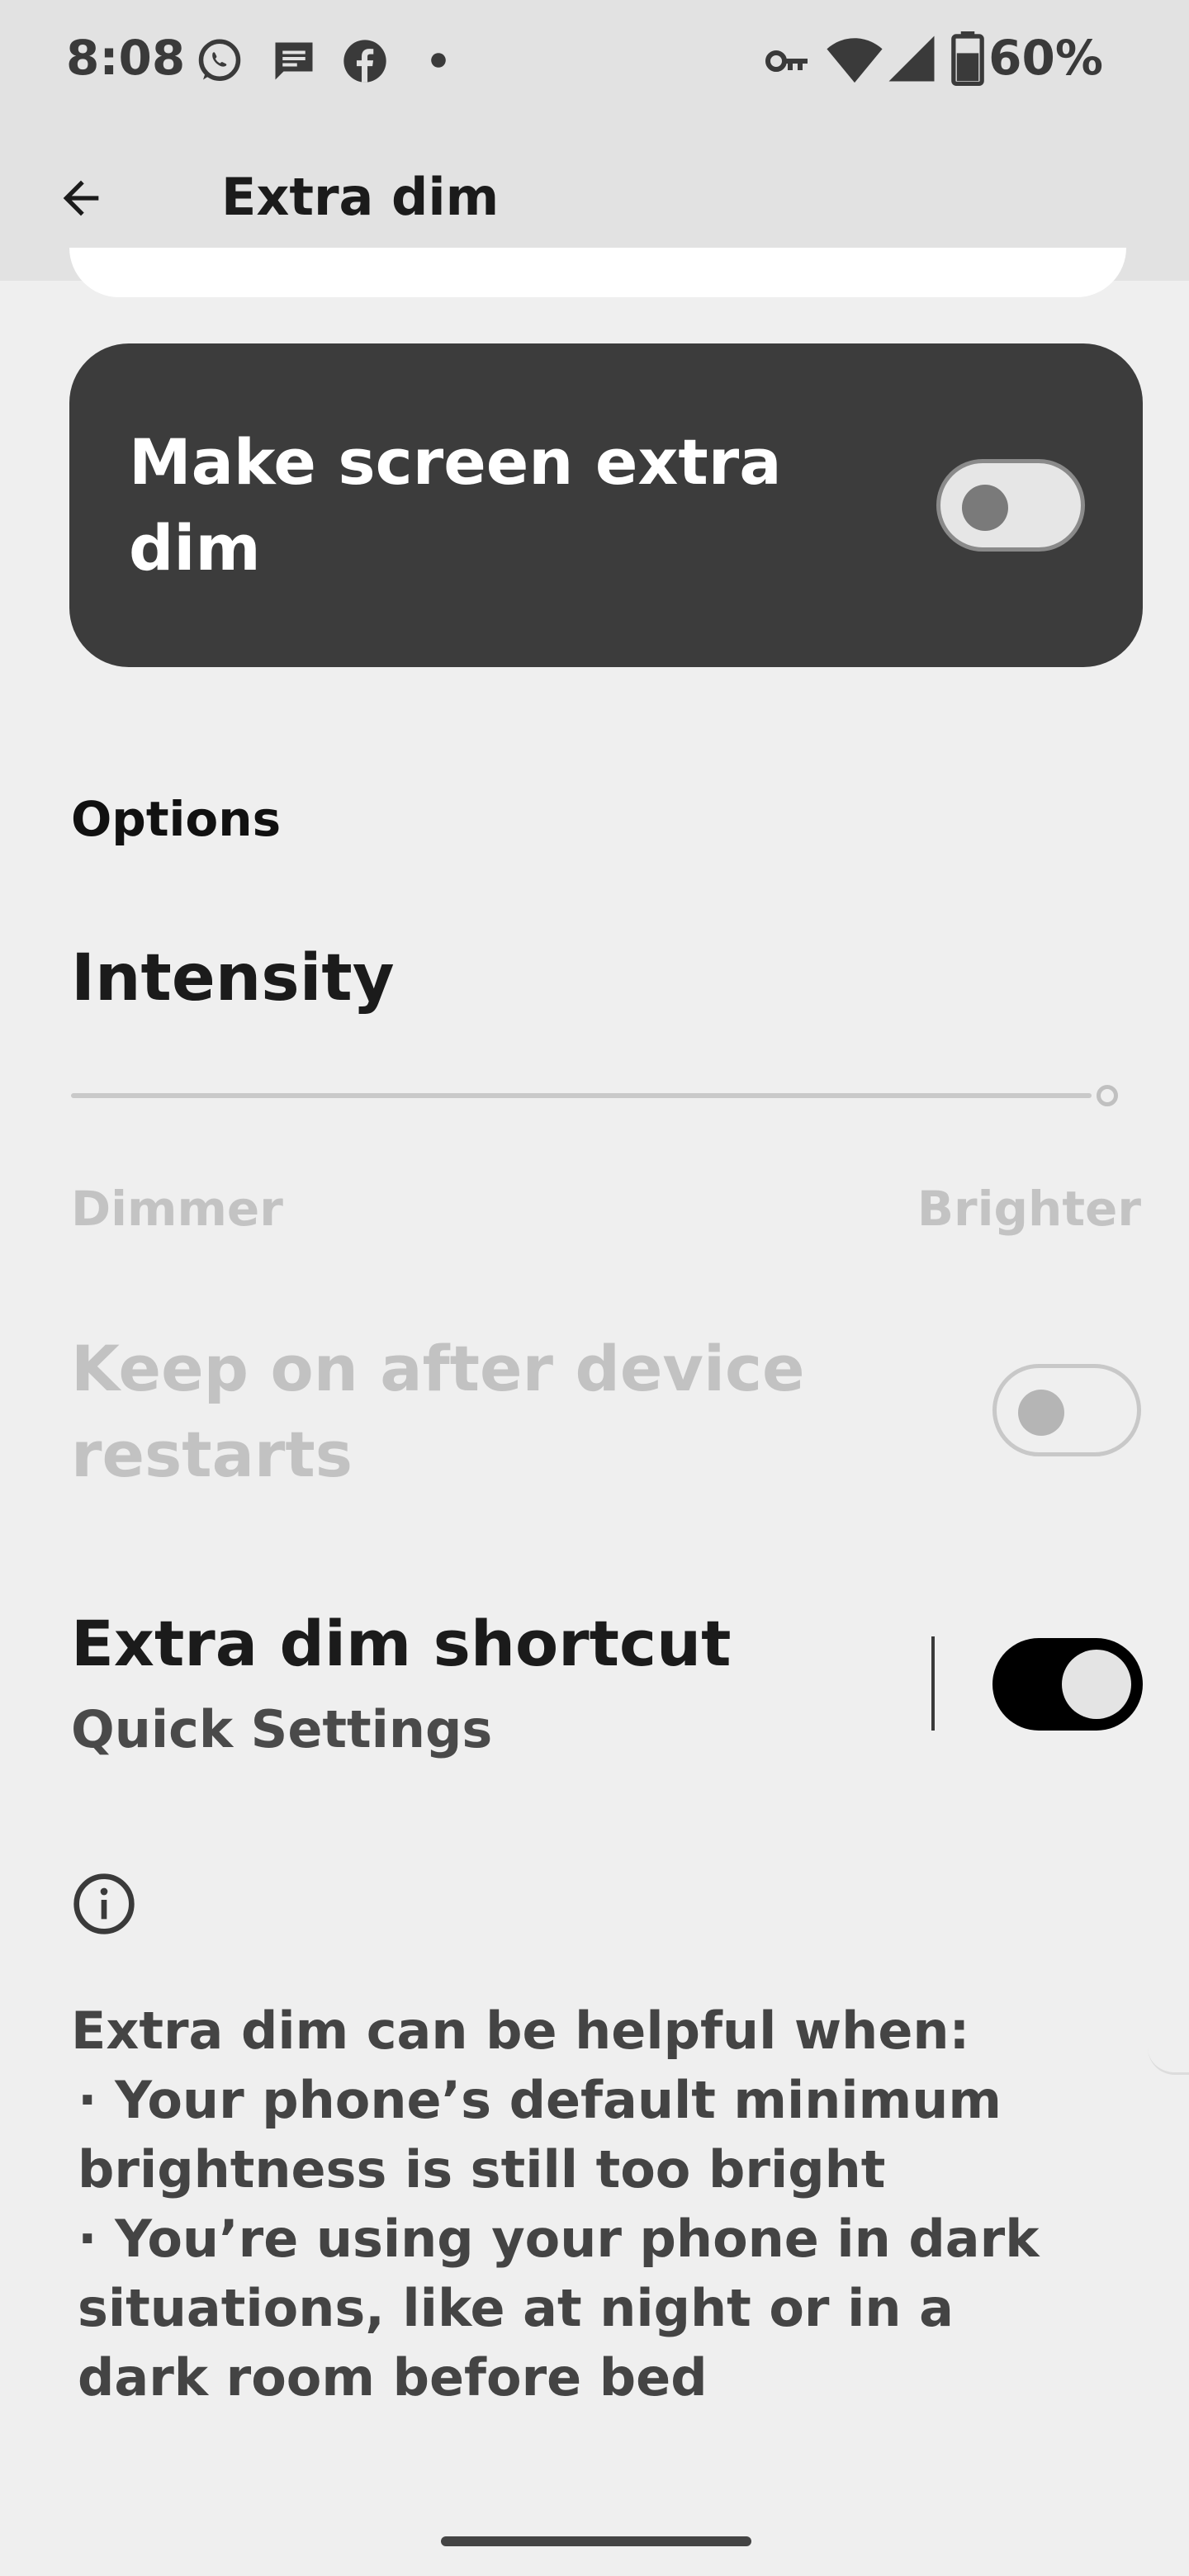 Image resolution: width=1189 pixels, height=2576 pixels. I want to click on vertical-divider, so click(933, 1683).